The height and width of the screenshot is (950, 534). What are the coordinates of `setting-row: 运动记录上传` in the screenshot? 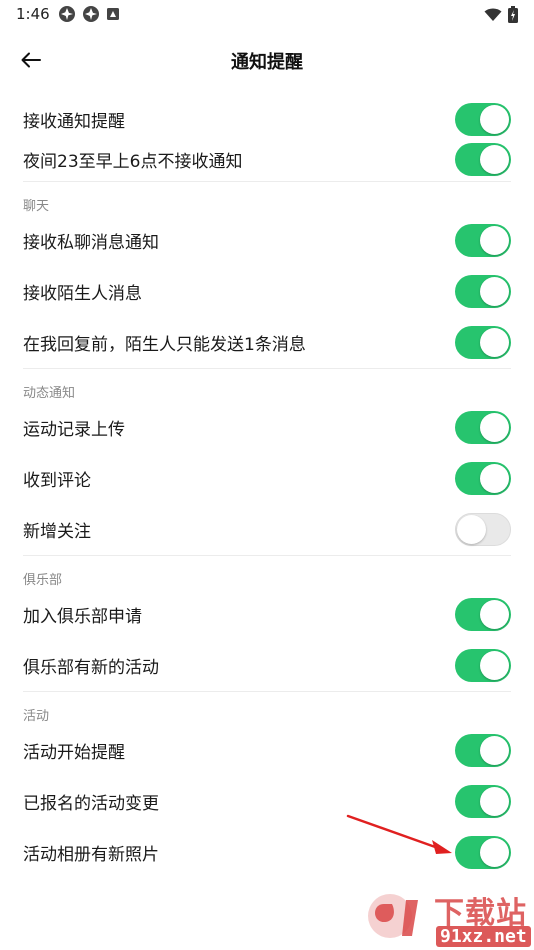 It's located at (267, 427).